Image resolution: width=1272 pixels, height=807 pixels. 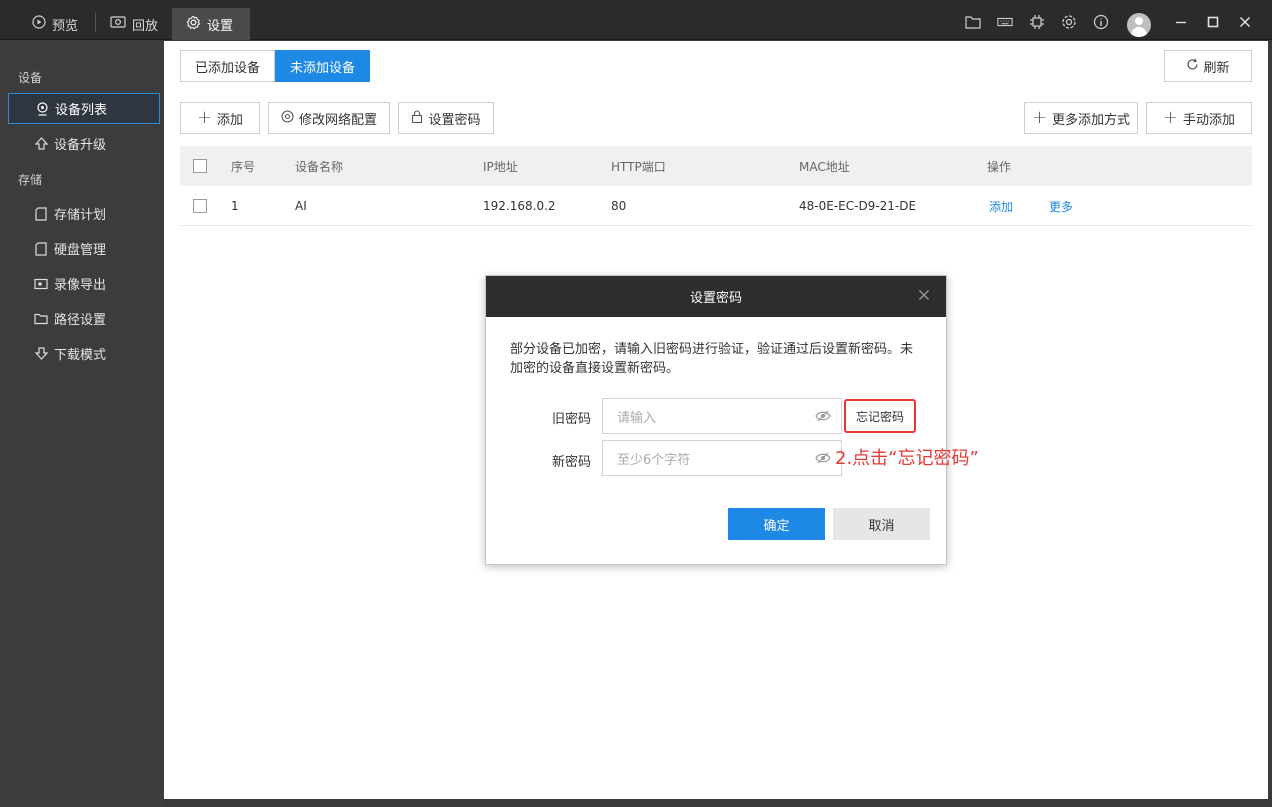 What do you see at coordinates (1216, 68) in the screenshot?
I see `refresh-label: 刷新` at bounding box center [1216, 68].